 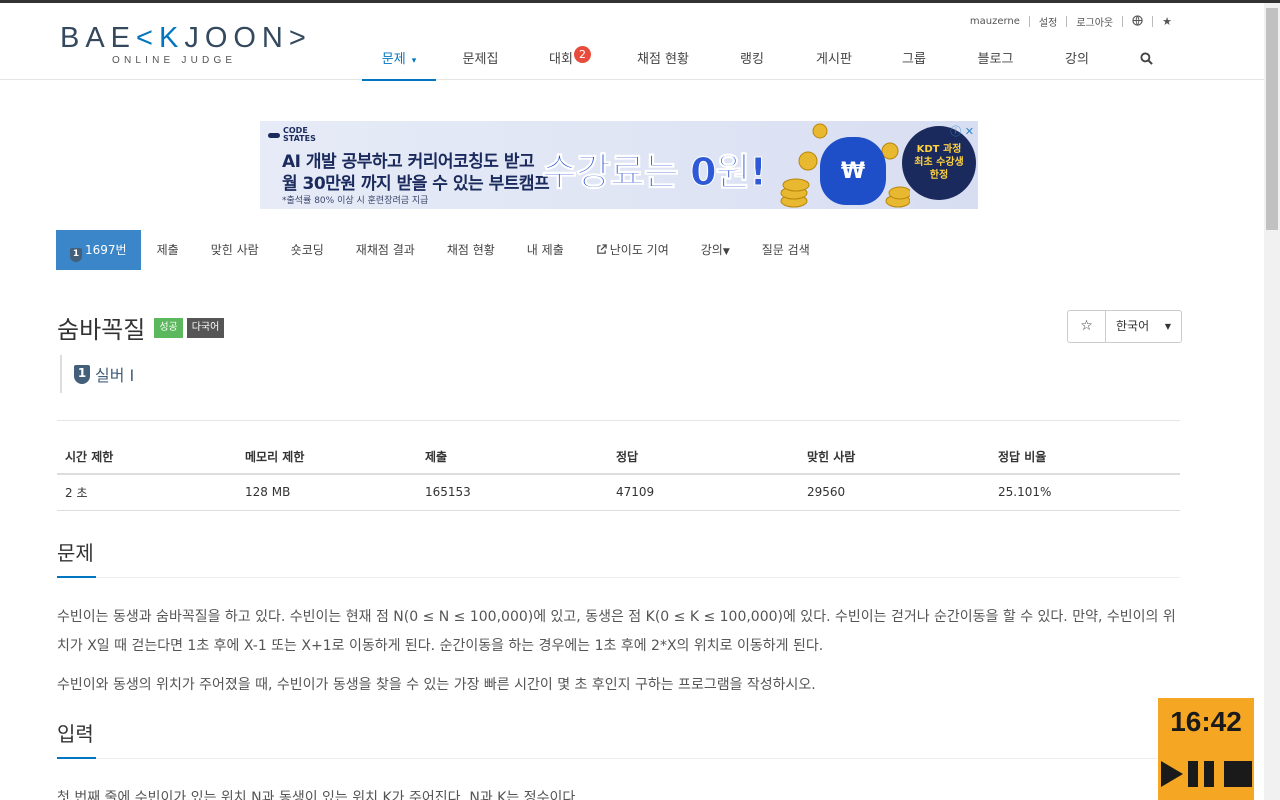 I want to click on play-icon, so click(x=1172, y=774).